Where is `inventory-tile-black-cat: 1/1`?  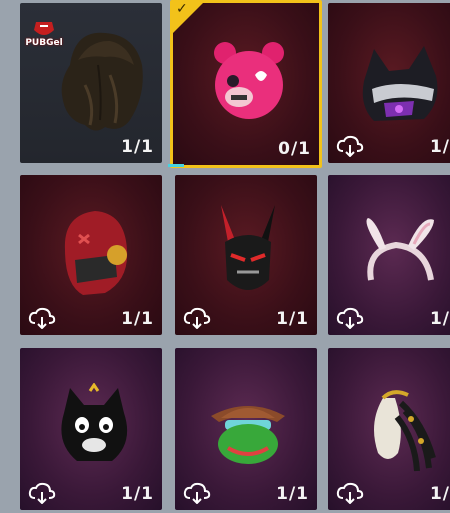 inventory-tile-black-cat: 1/1 is located at coordinates (91, 429).